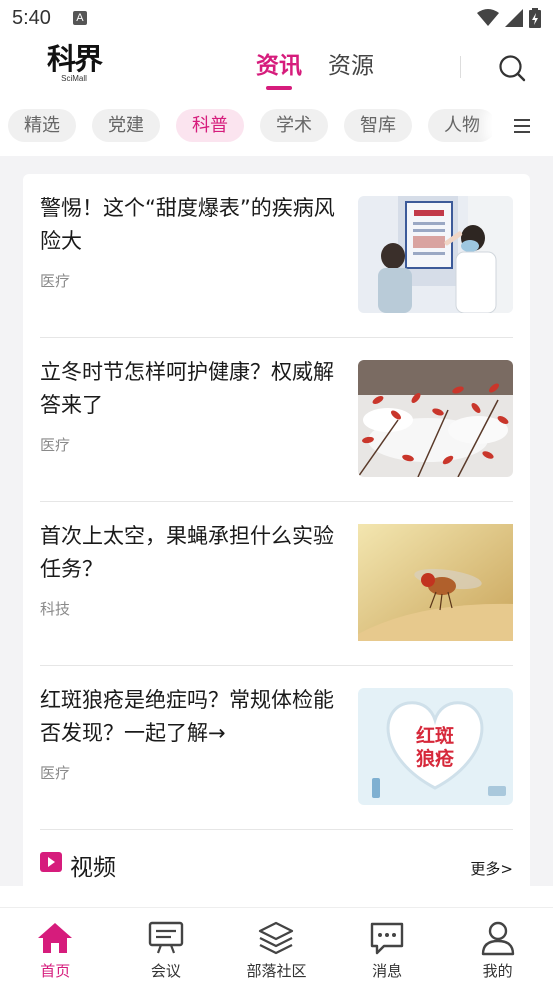 Image resolution: width=553 pixels, height=984 pixels. I want to click on nav-home-label: 首页, so click(55, 971).